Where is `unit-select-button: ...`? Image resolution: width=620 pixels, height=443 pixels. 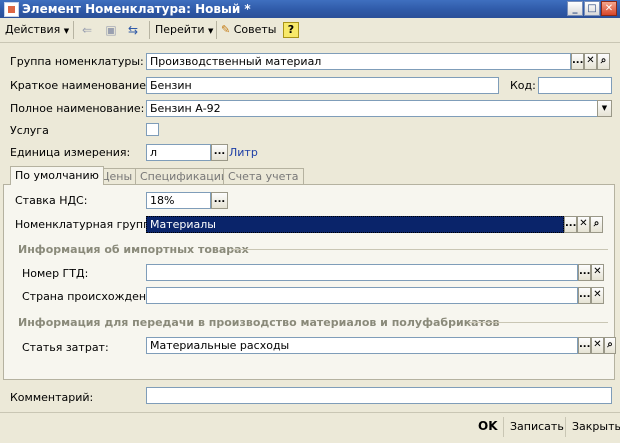
unit-select-button: ... is located at coordinates (219, 152).